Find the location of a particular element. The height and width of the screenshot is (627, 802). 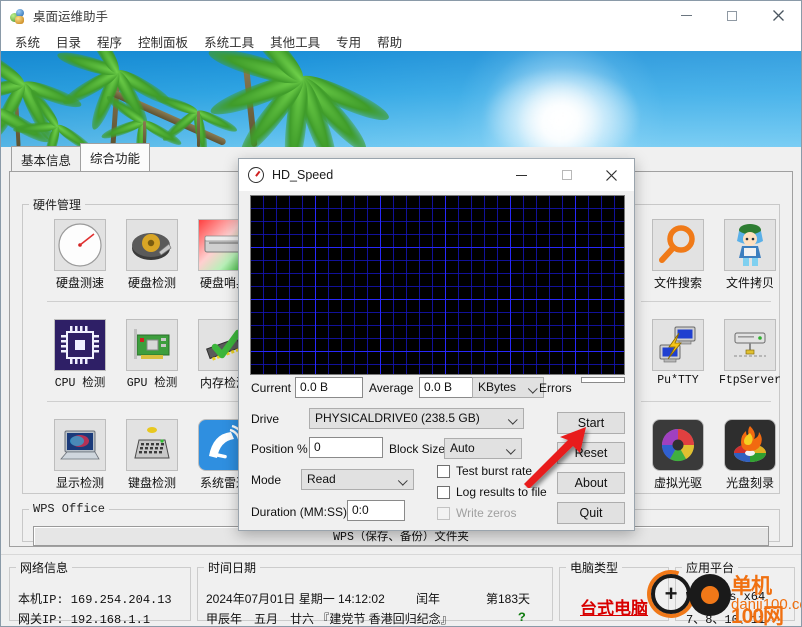

menu-item-system-tools: 系统工具 is located at coordinates (229, 41).